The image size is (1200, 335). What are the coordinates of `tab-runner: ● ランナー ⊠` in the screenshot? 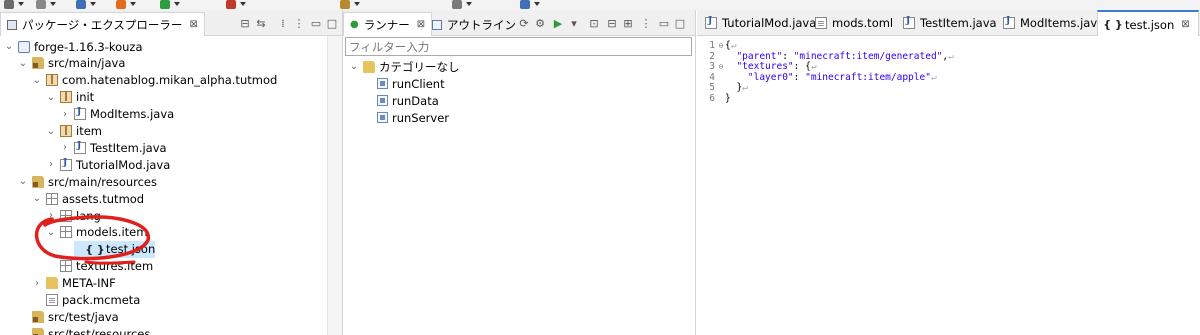 It's located at (388, 24).